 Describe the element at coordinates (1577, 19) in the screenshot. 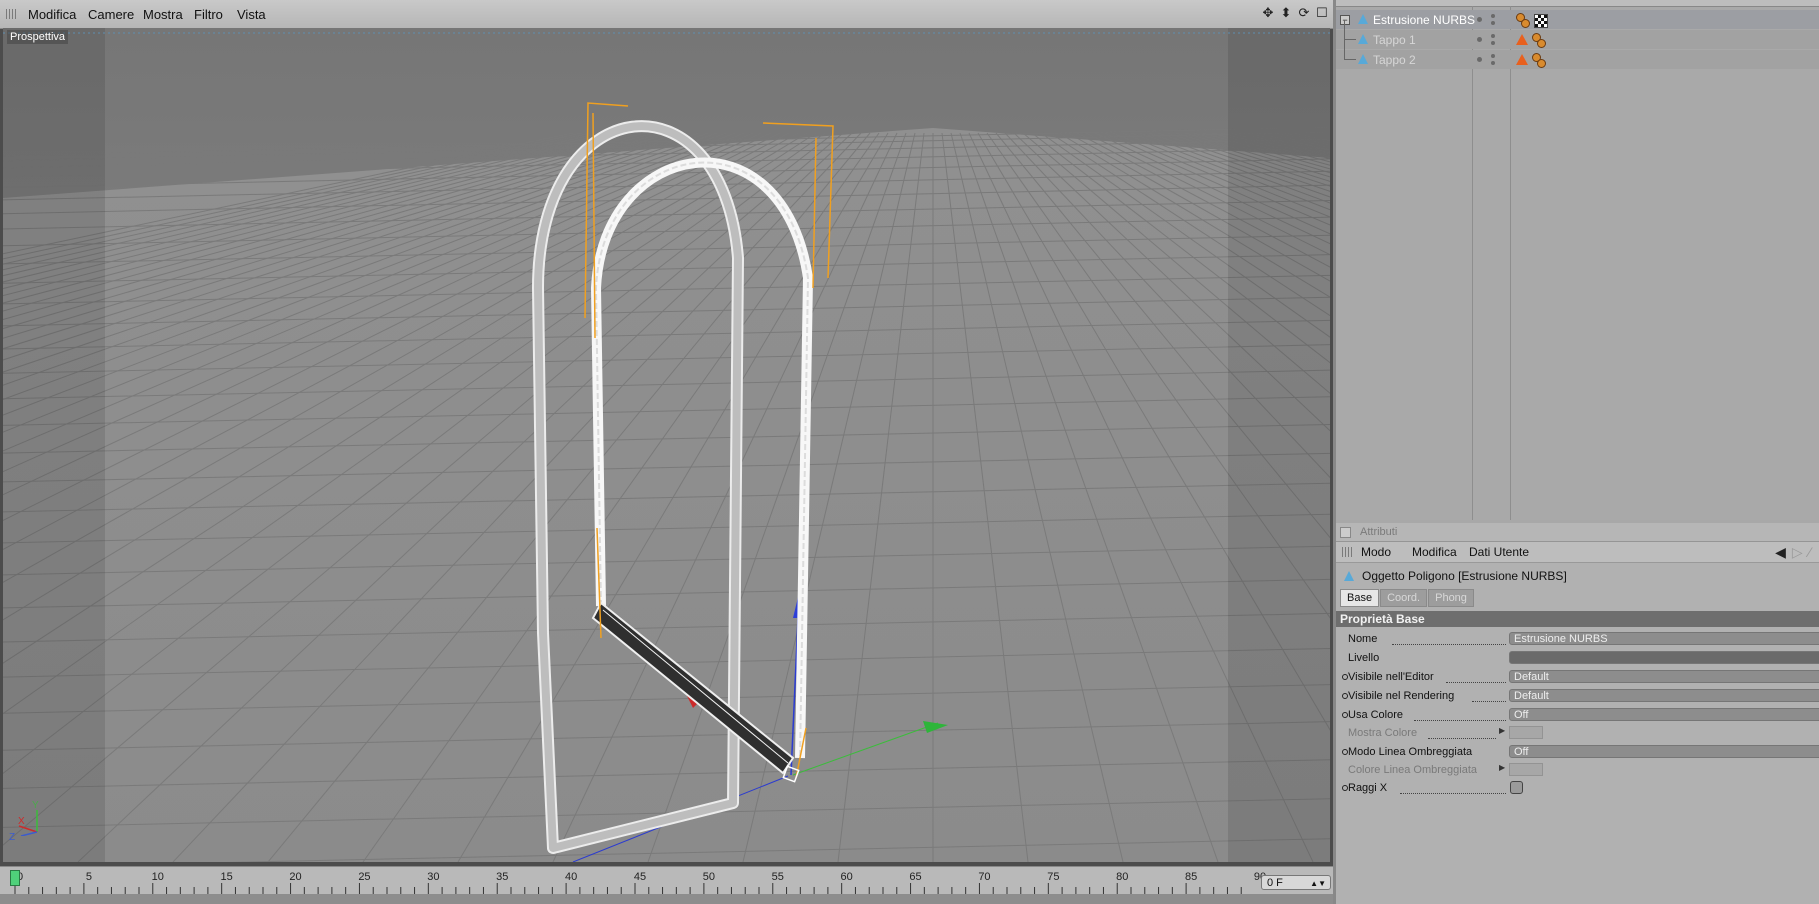

I see `object-row-estrusione: − Estrusione NURBS` at that location.